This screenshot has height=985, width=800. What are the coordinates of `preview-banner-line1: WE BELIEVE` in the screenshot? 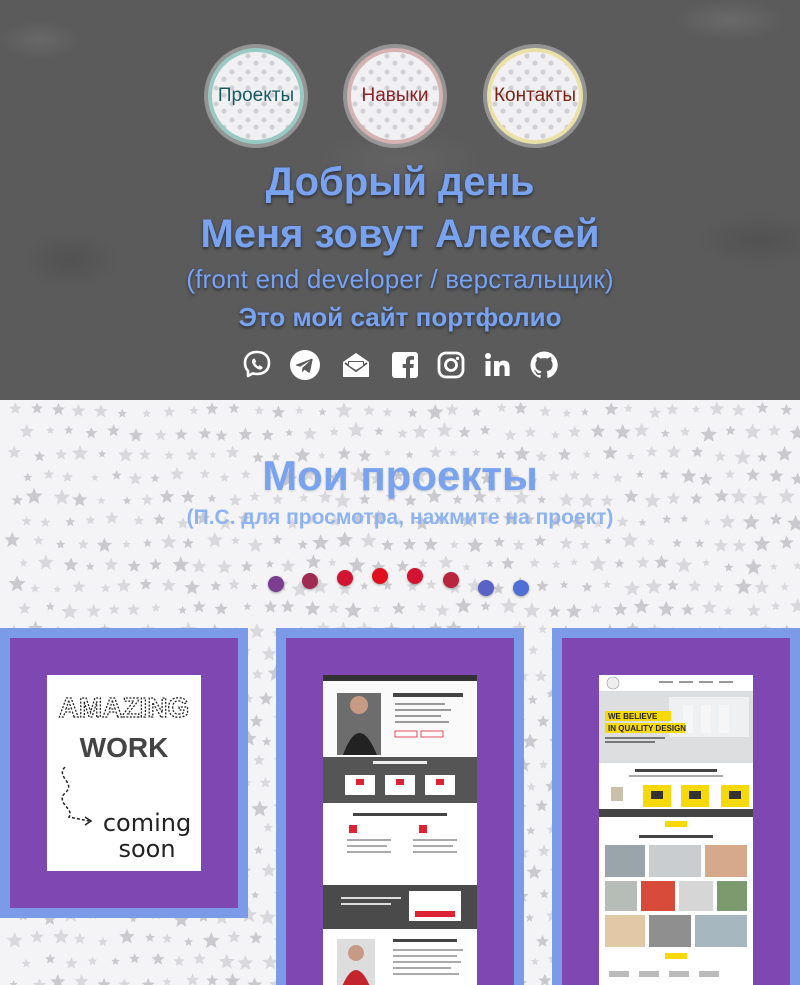 It's located at (633, 716).